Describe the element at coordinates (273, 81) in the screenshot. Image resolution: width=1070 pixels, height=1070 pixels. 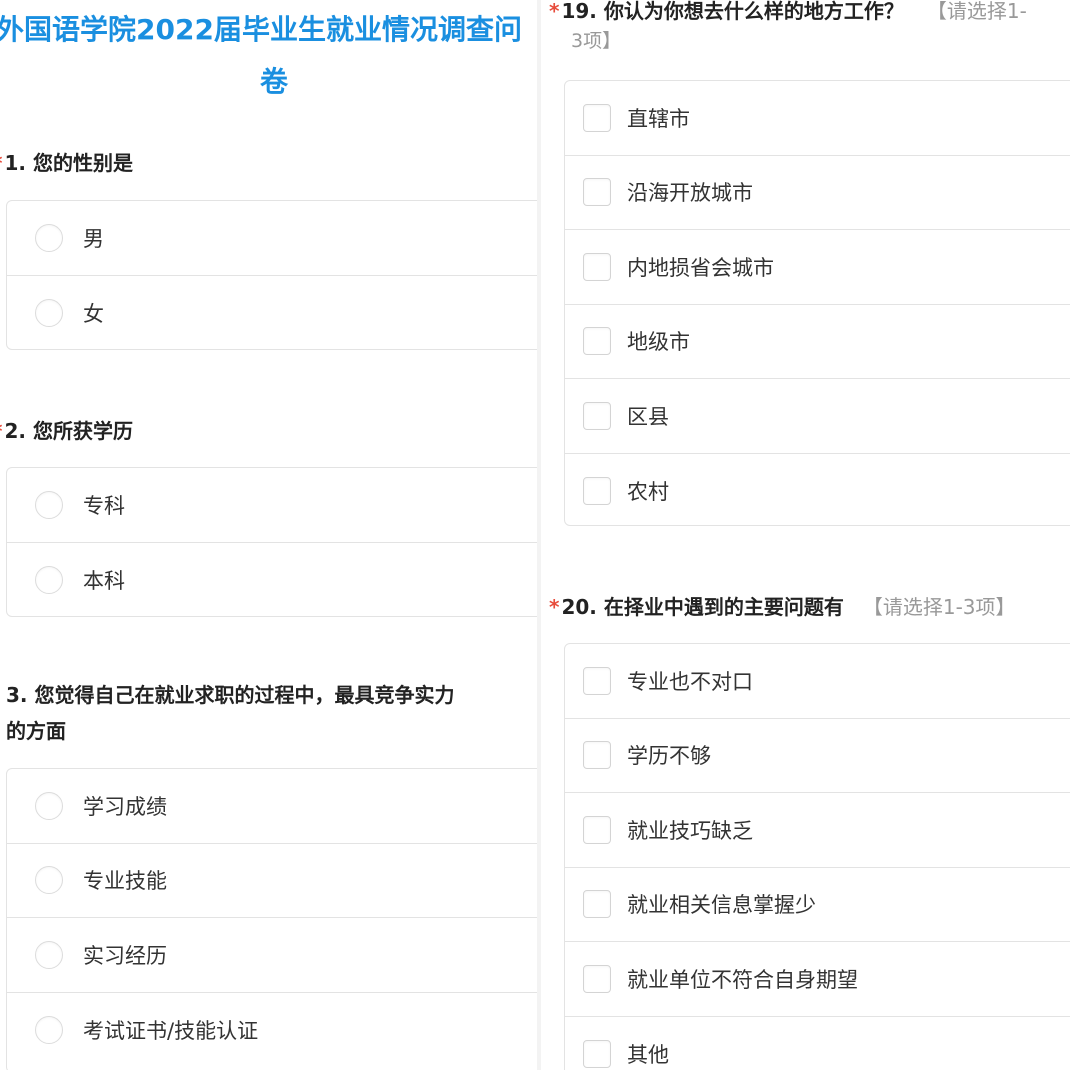
I see `survey-title-line2: 卷` at that location.